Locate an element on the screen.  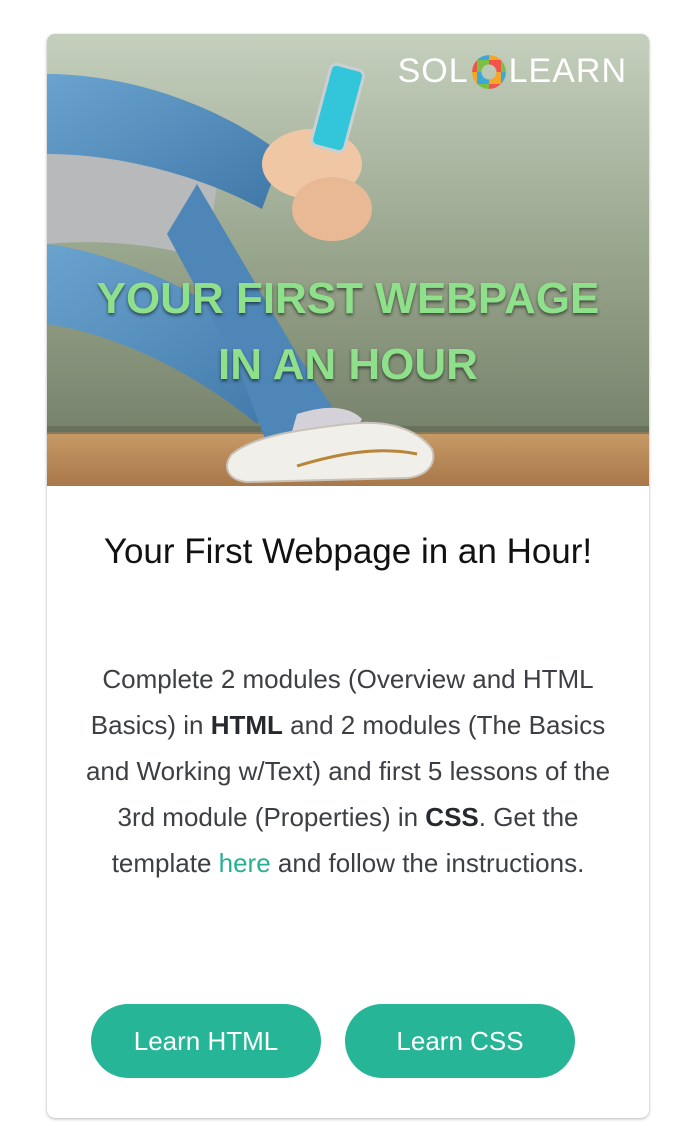
logo-text-left: SOL is located at coordinates (433, 71).